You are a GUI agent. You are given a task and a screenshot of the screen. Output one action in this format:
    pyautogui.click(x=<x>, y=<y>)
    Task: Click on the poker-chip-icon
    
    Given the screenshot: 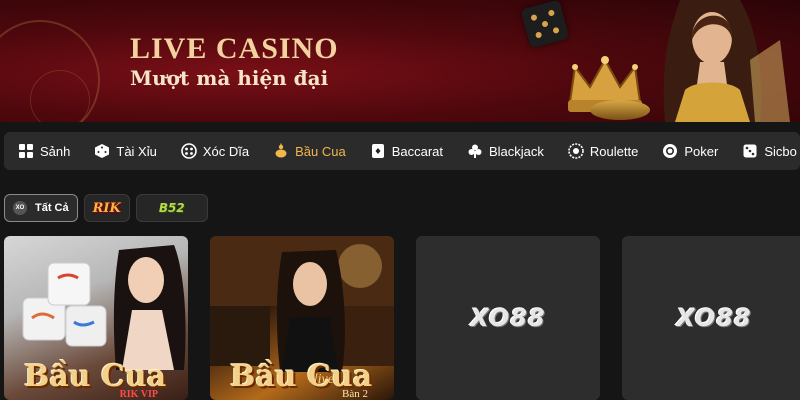 What is the action you would take?
    pyautogui.click(x=670, y=151)
    